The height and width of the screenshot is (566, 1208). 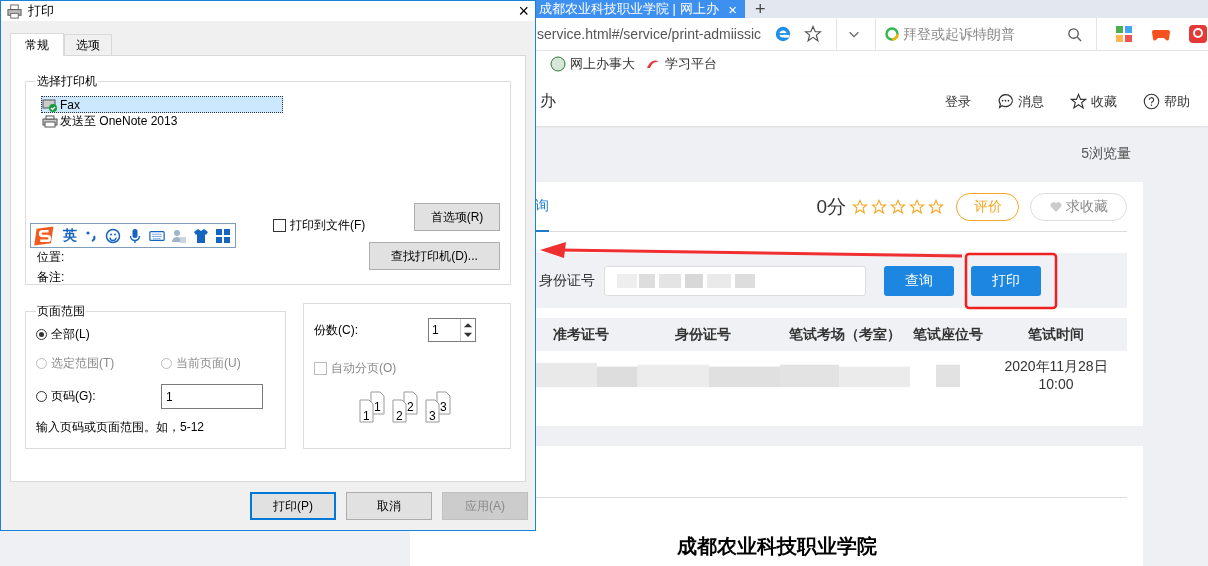 I want to click on dialog-title: 打印, so click(x=41, y=11).